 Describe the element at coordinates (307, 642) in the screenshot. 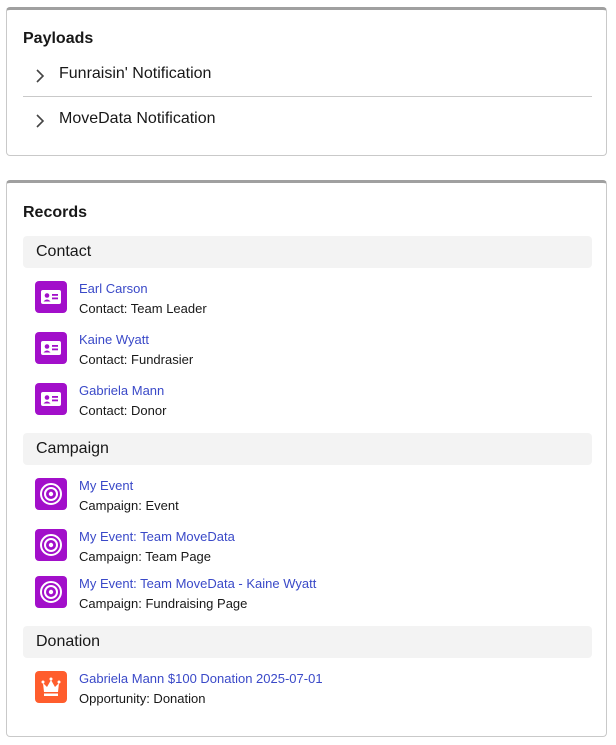

I see `section-header-donation: Donation` at that location.